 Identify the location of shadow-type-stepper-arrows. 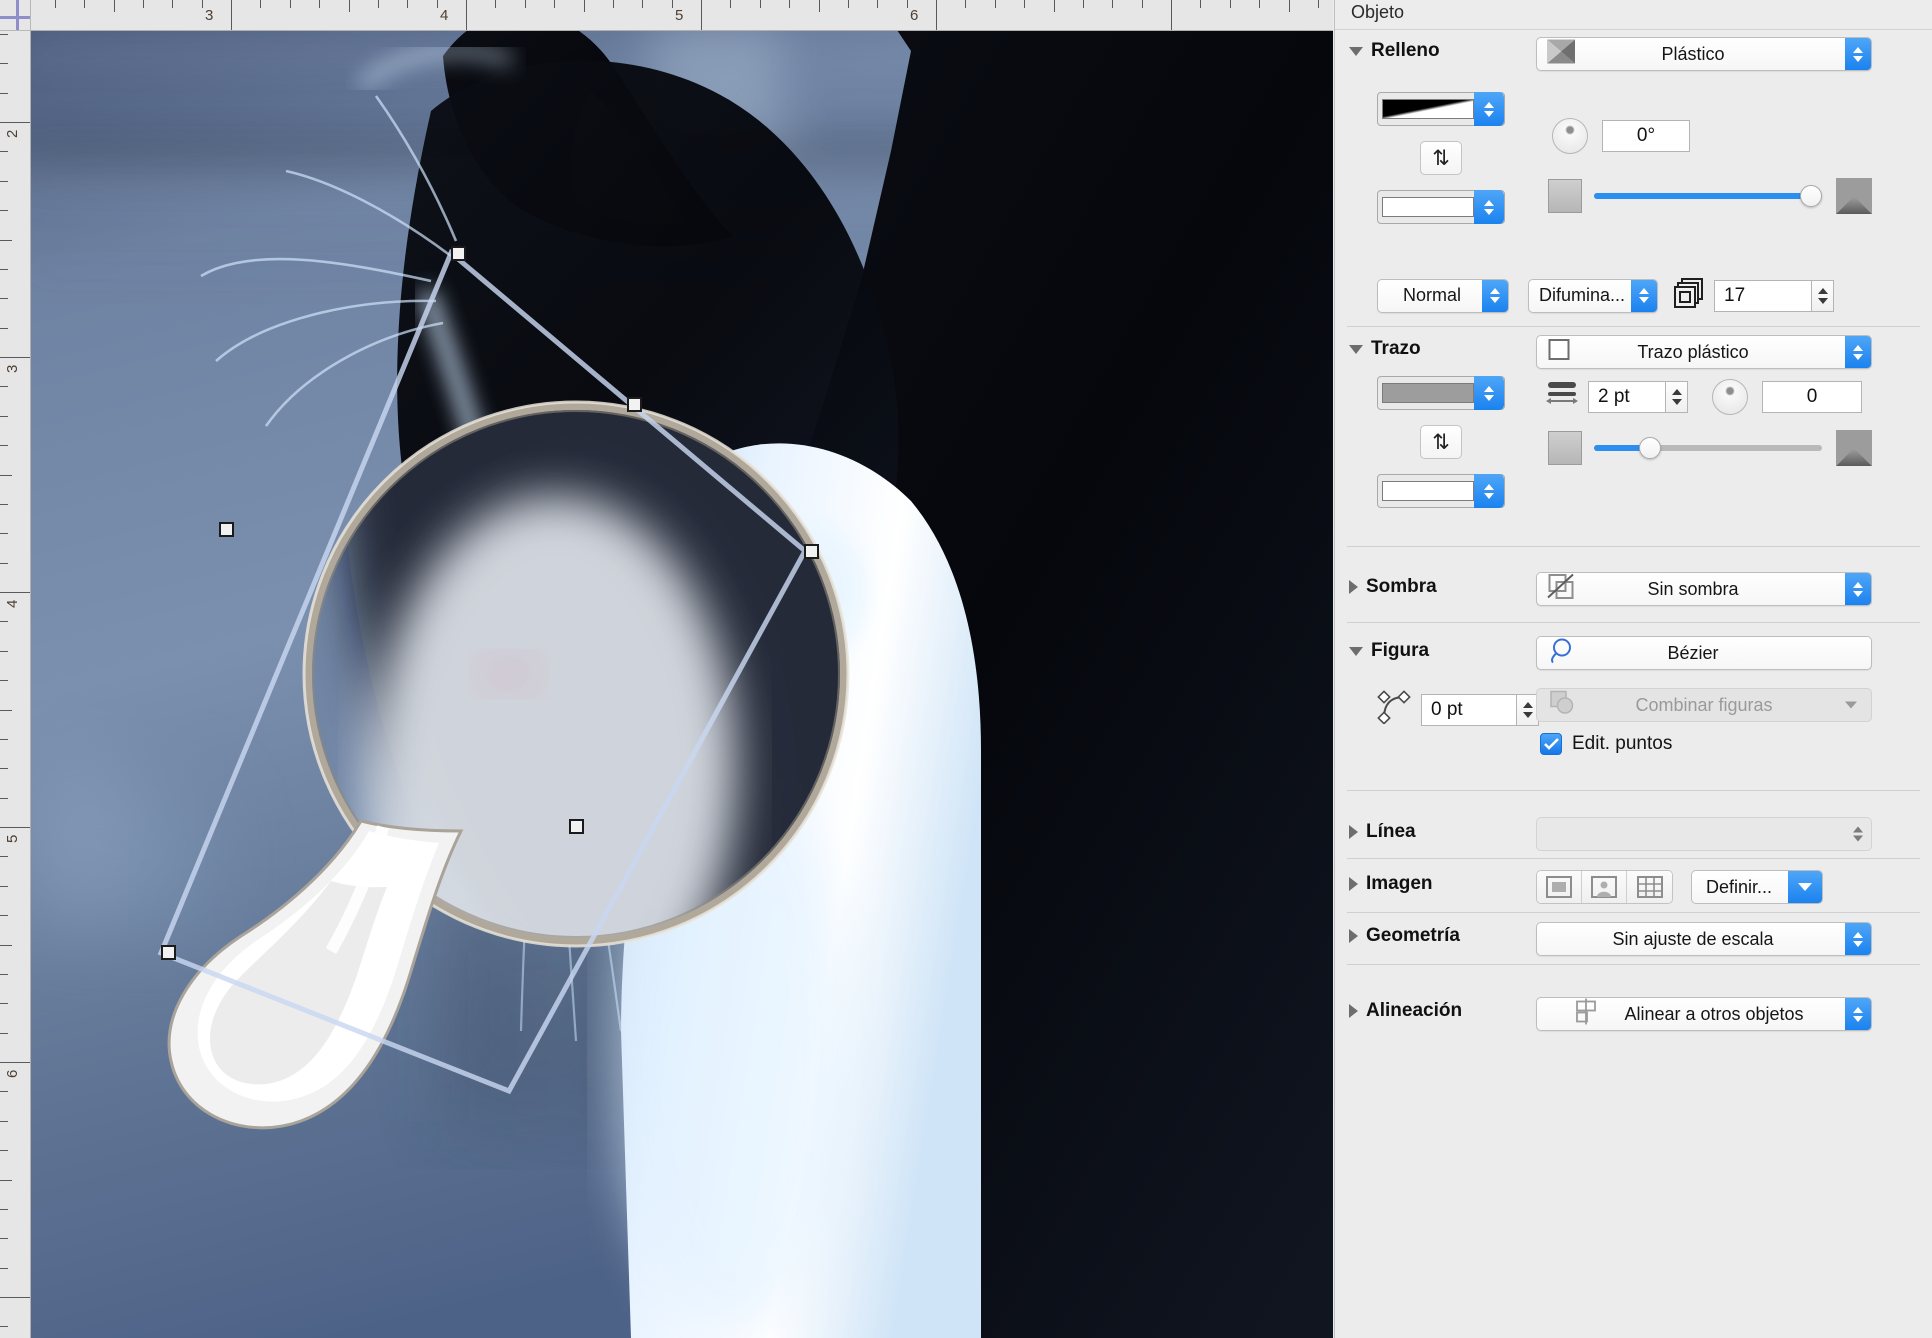
(1858, 589).